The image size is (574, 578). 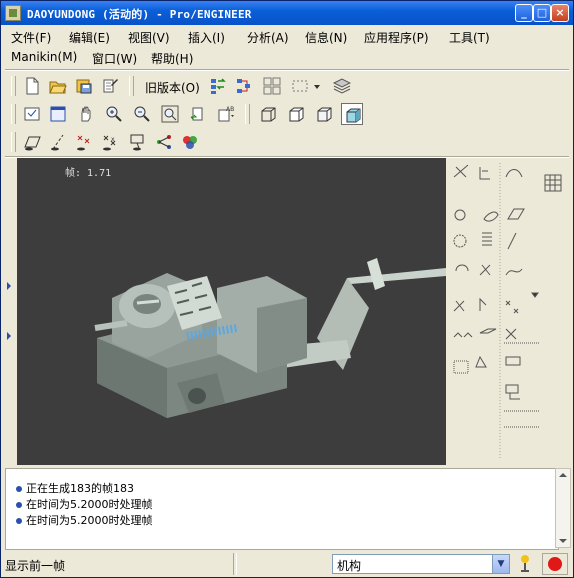 I want to click on save-icon, so click(x=84, y=86).